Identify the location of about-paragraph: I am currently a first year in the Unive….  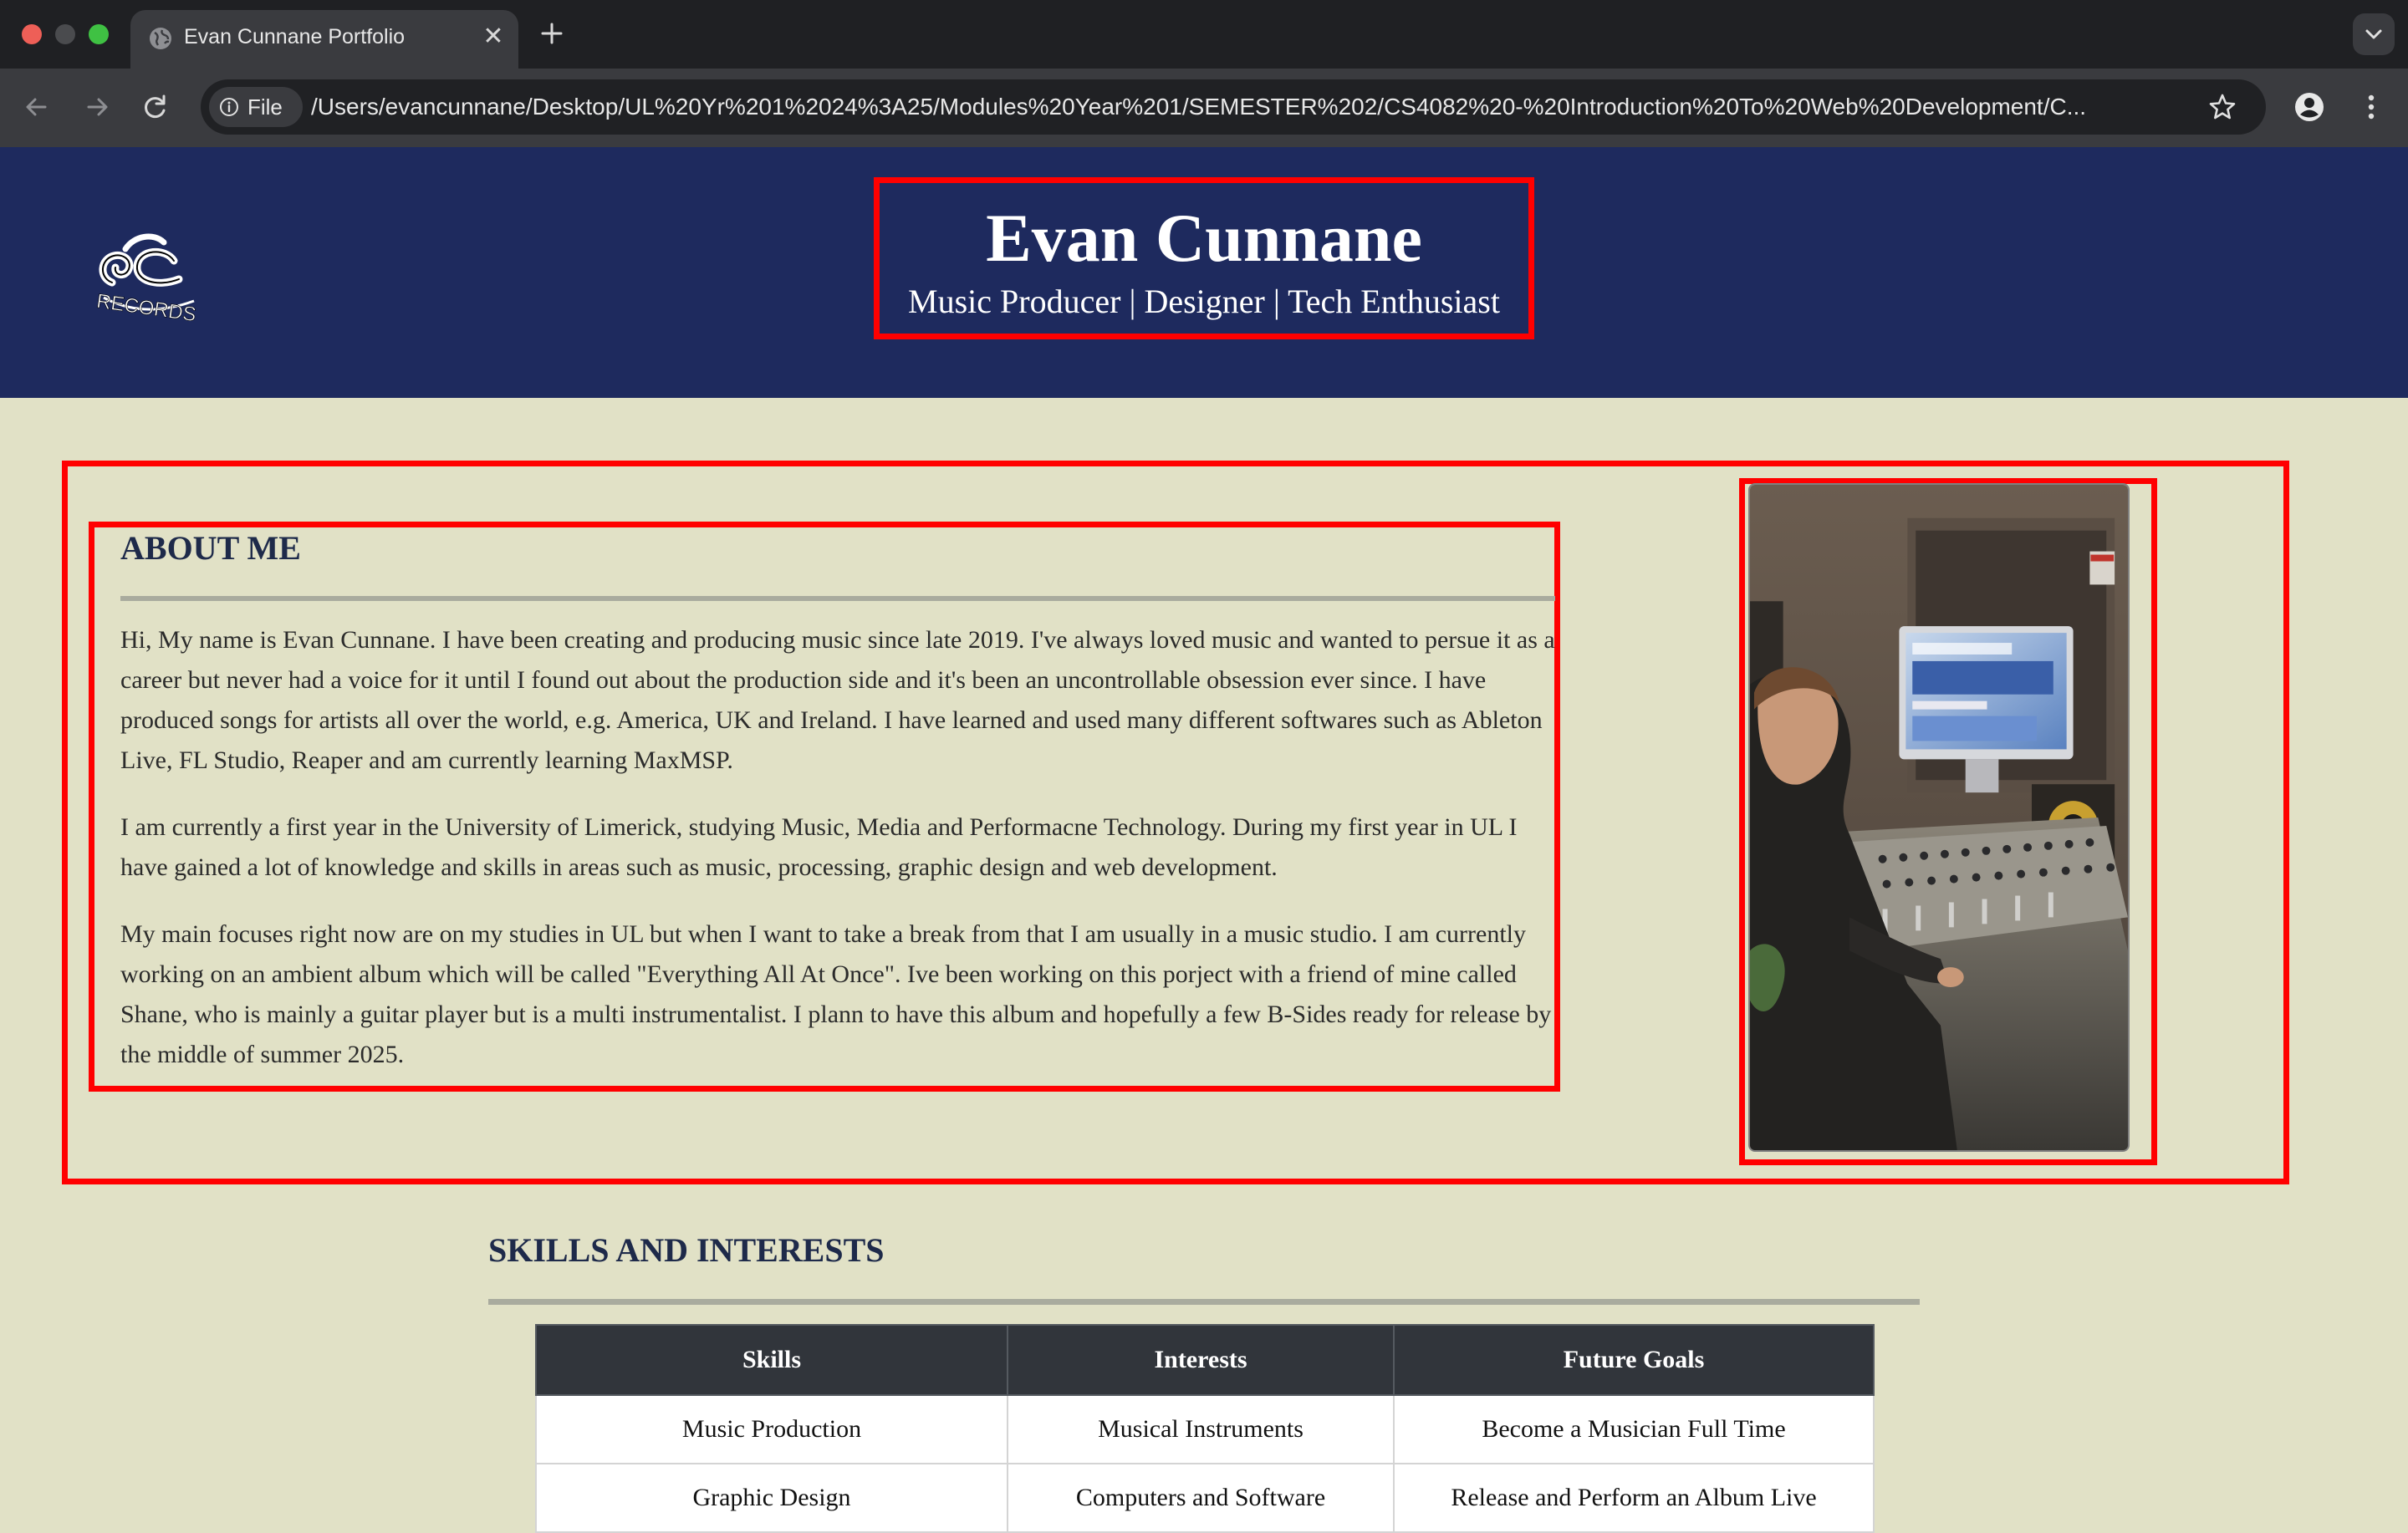
(819, 847).